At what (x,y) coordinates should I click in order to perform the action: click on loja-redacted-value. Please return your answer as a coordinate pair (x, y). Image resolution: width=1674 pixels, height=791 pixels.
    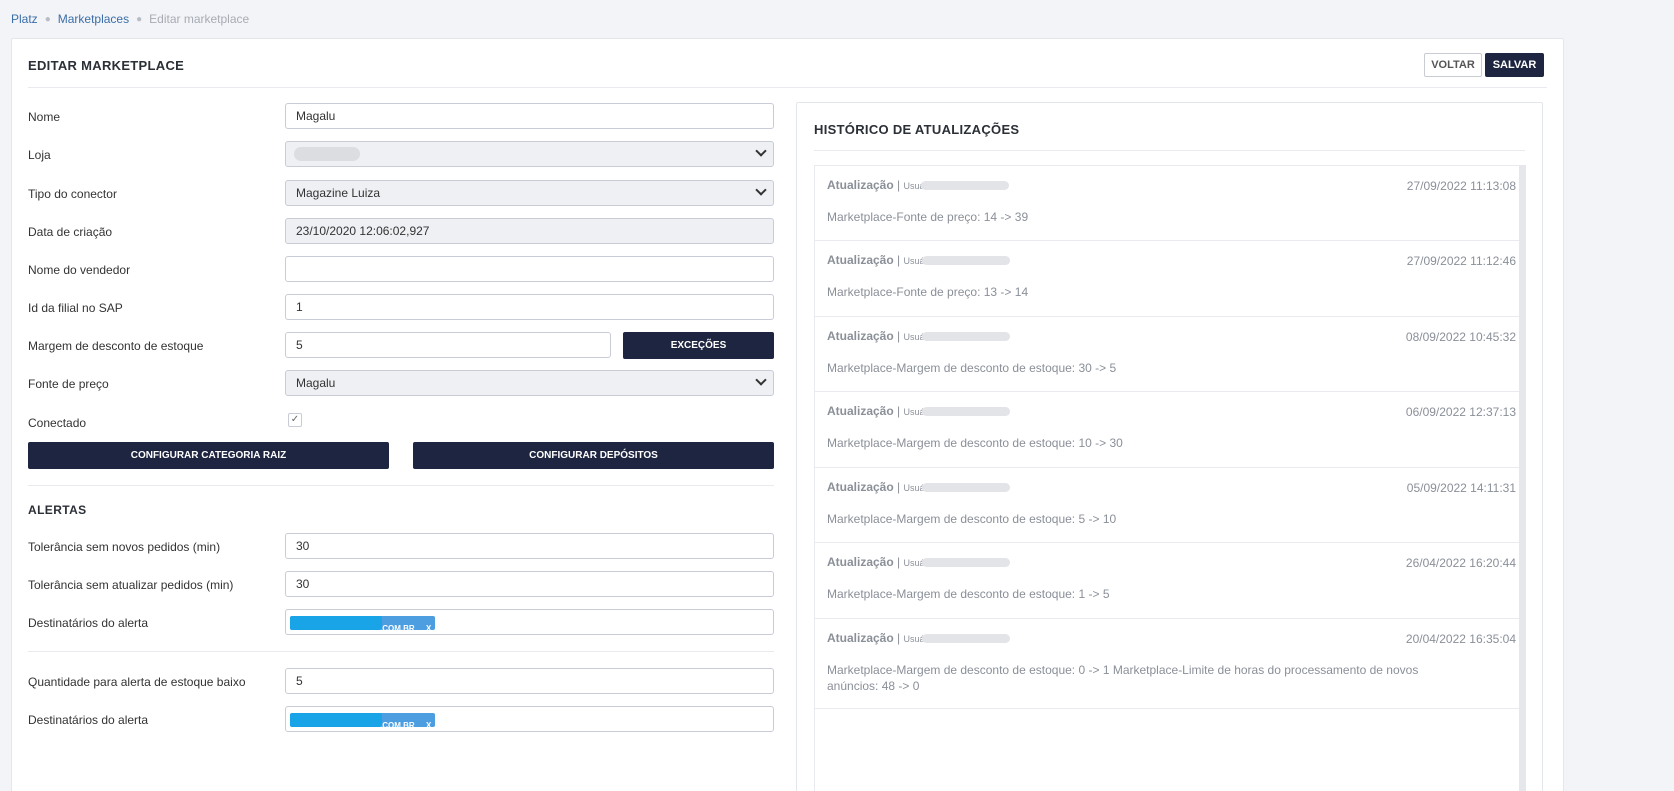
    Looking at the image, I should click on (327, 154).